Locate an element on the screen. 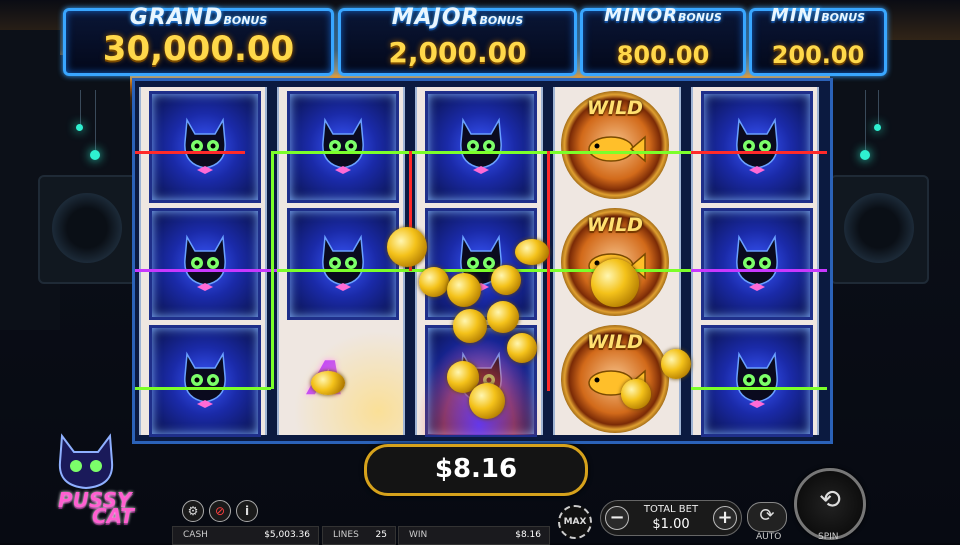  payline-green-bottom is located at coordinates (203, 388).